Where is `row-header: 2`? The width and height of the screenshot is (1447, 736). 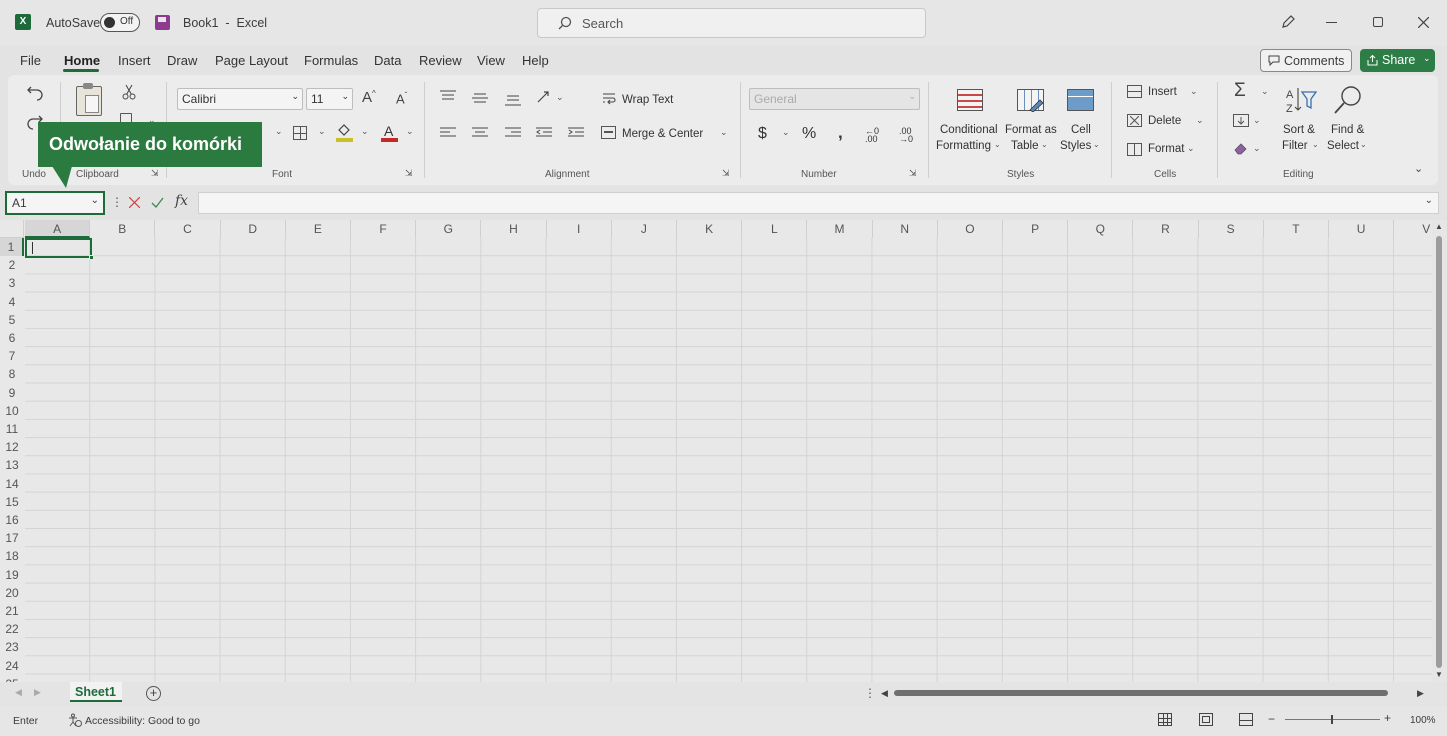 row-header: 2 is located at coordinates (12, 265).